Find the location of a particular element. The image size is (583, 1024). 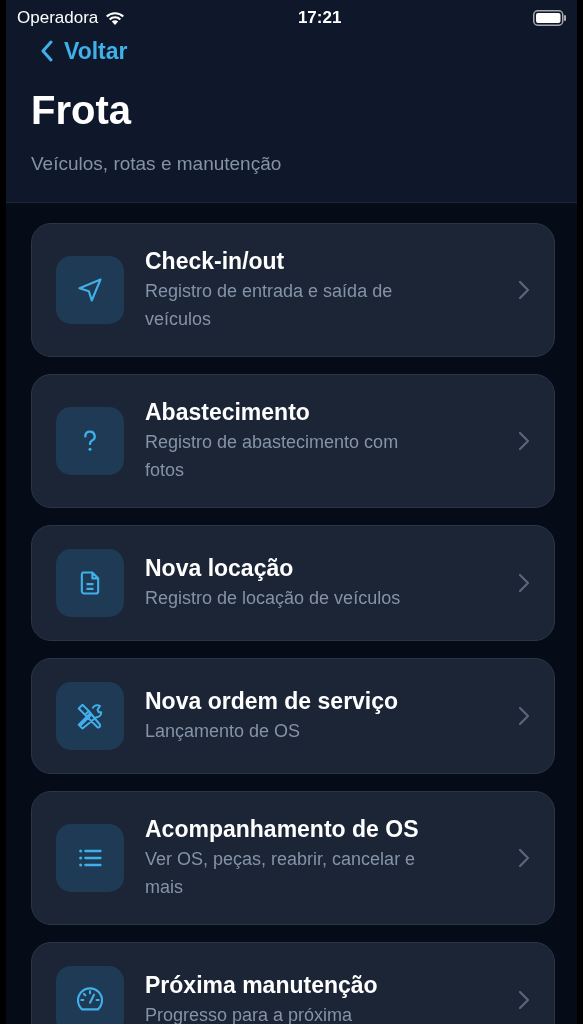

menu-card: Acompanhamento de OS Ver OS, peças, reabrir, cancelar e mais is located at coordinates (293, 858).